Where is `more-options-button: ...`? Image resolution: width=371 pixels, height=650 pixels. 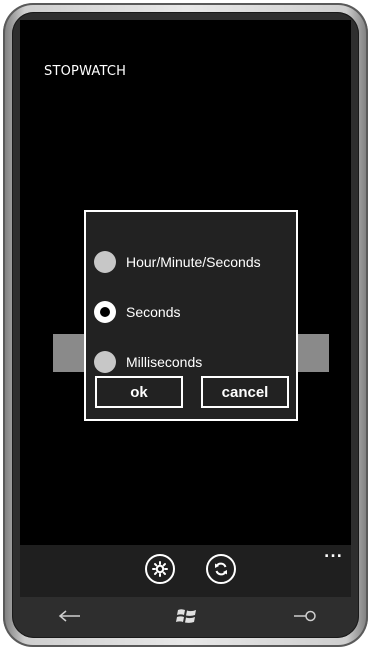 more-options-button: ... is located at coordinates (333, 553).